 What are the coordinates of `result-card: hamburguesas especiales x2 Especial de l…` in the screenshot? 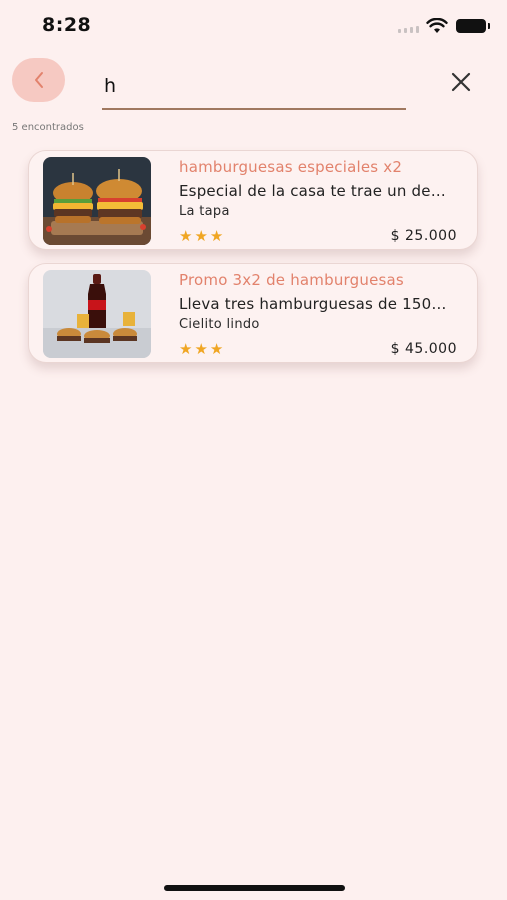 It's located at (253, 200).